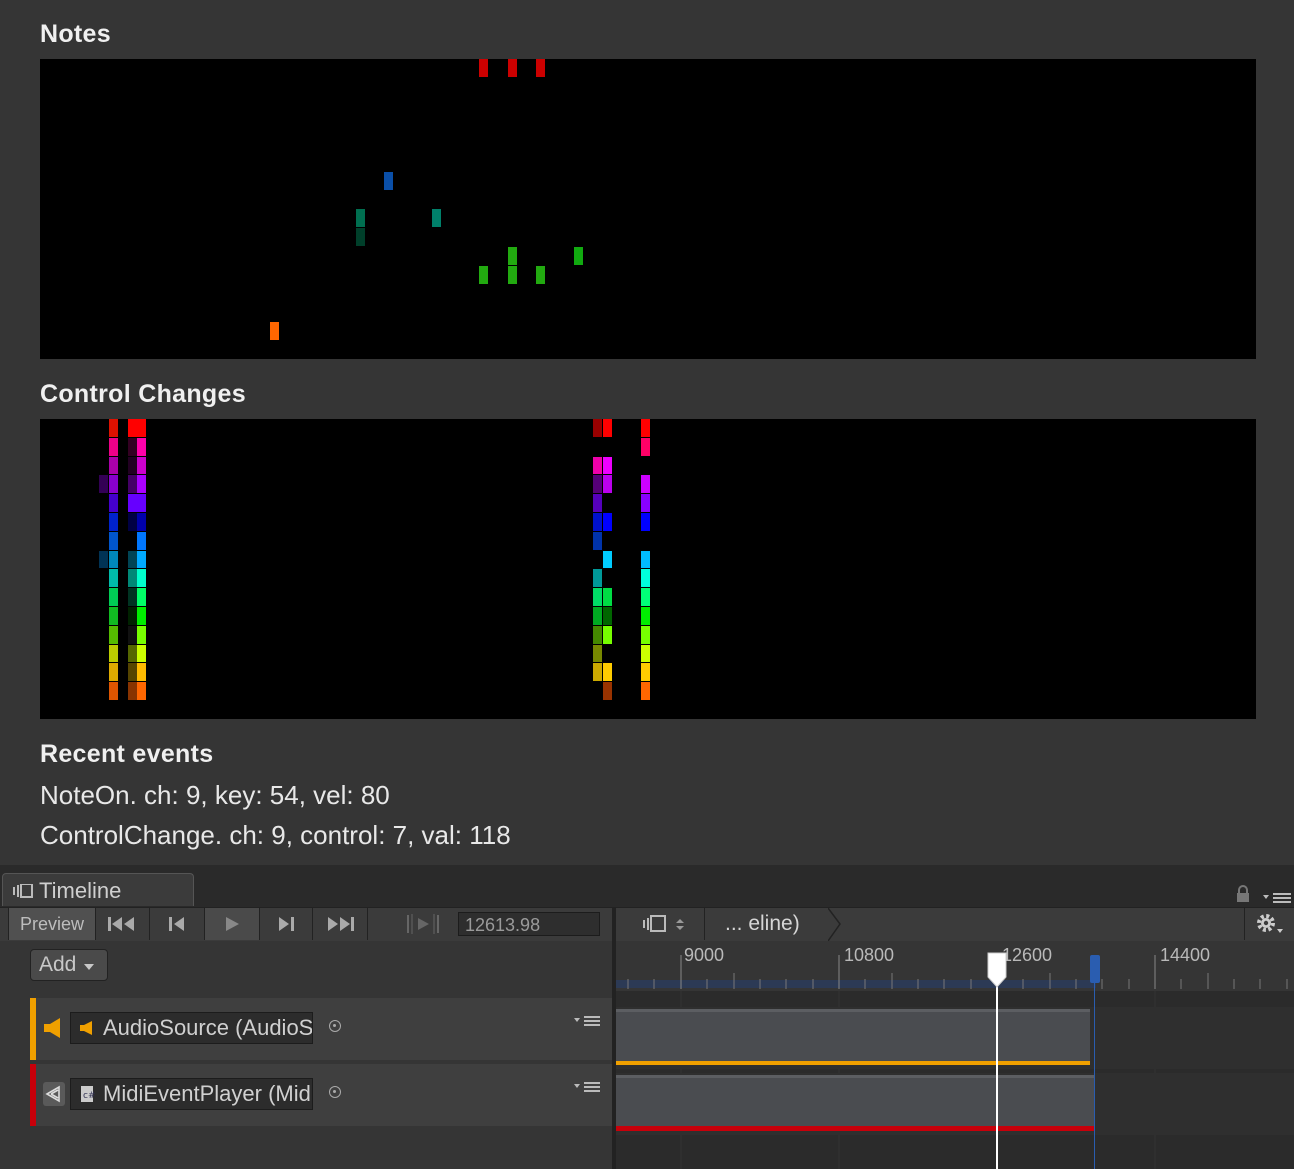 Image resolution: width=1294 pixels, height=1169 pixels. I want to click on track-view-toggle, so click(665, 924).